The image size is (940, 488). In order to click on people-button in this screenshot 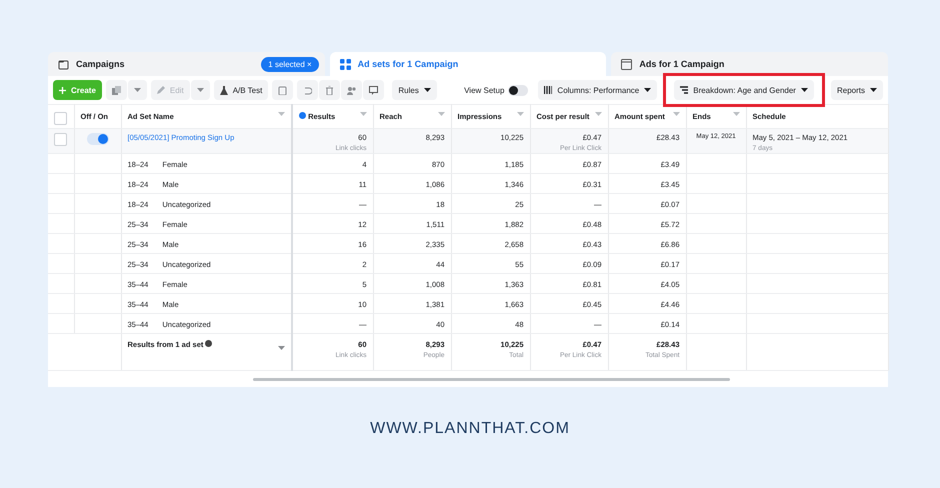, I will do `click(351, 90)`.